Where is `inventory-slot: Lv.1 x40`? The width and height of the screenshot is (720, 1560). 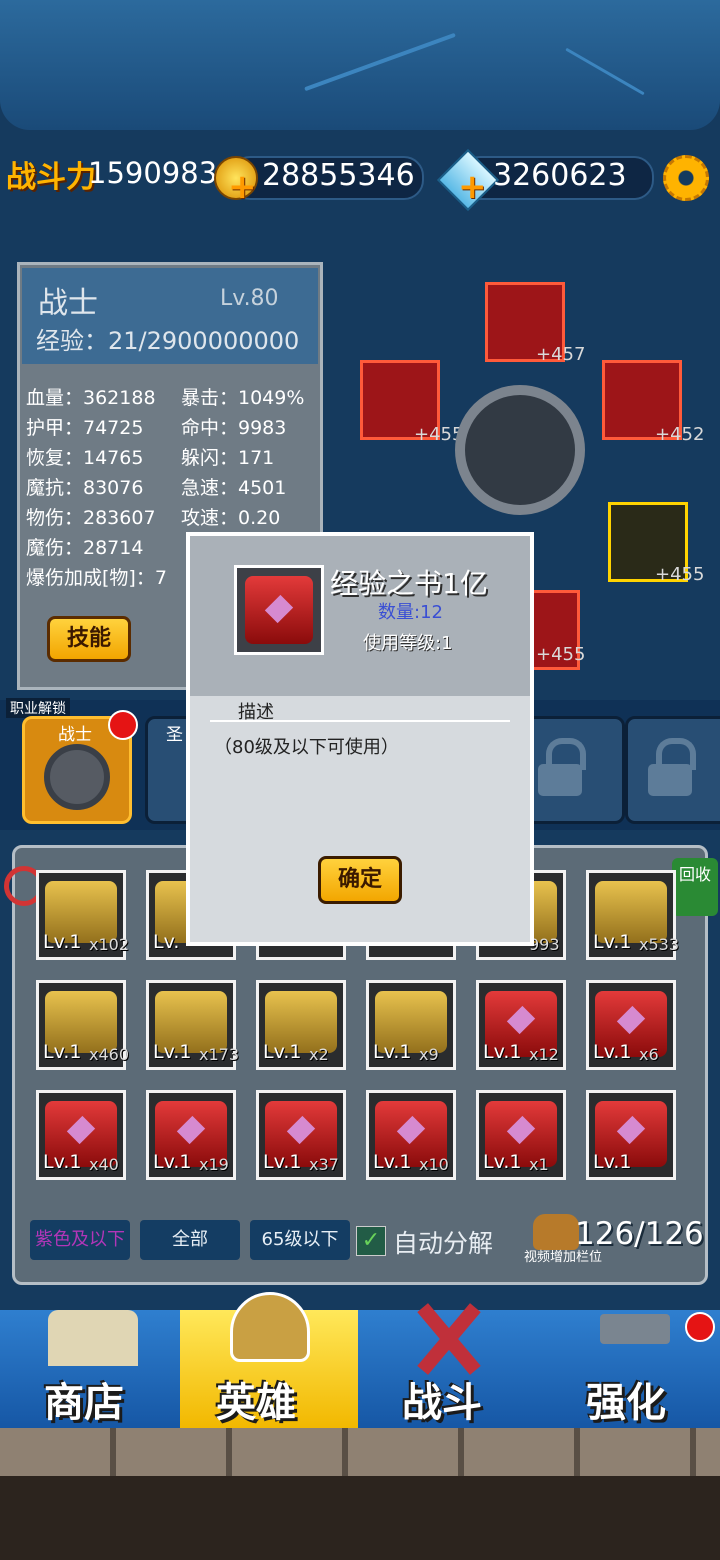 inventory-slot: Lv.1 x40 is located at coordinates (81, 1135).